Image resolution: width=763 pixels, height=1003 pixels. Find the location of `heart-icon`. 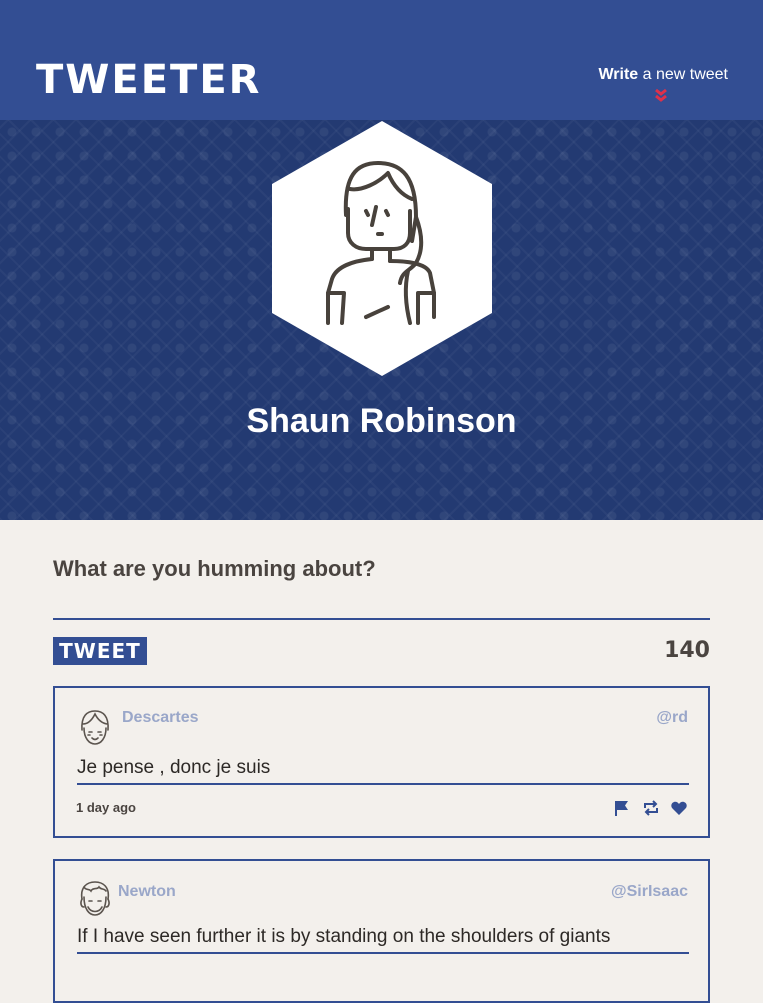

heart-icon is located at coordinates (679, 808).